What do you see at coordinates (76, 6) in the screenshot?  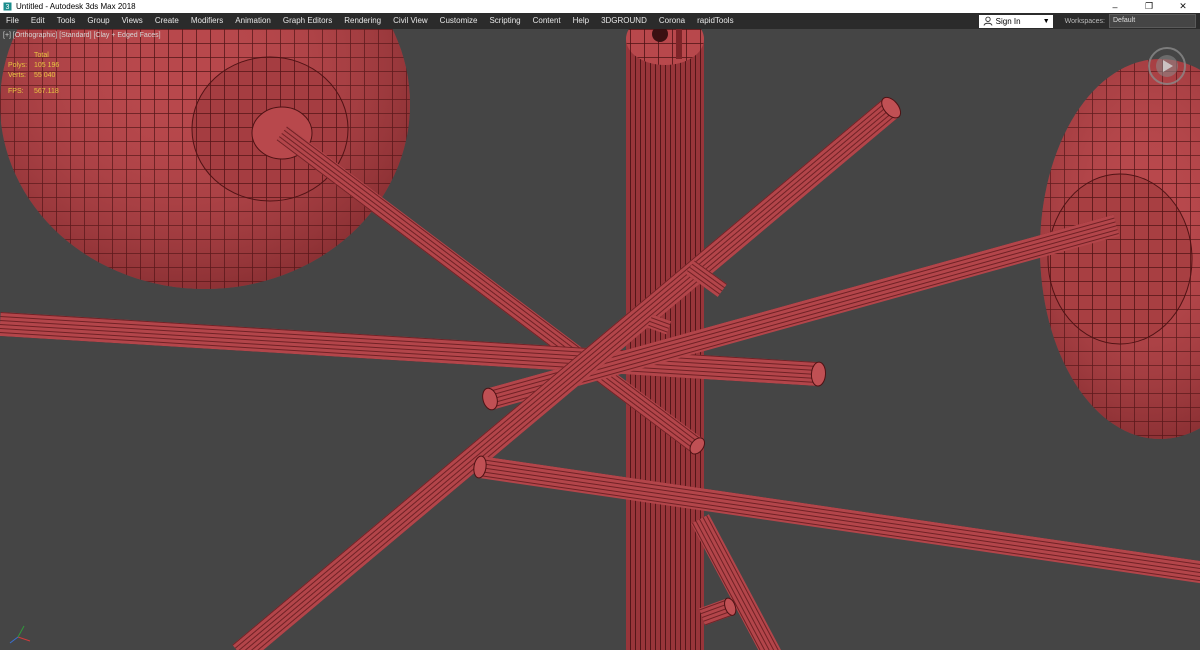 I see `window-title: Untitled - Autodesk 3ds Max 2018` at bounding box center [76, 6].